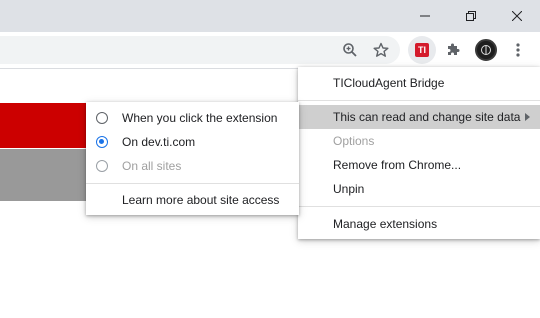 This screenshot has width=540, height=318. I want to click on zoom-icon, so click(350, 50).